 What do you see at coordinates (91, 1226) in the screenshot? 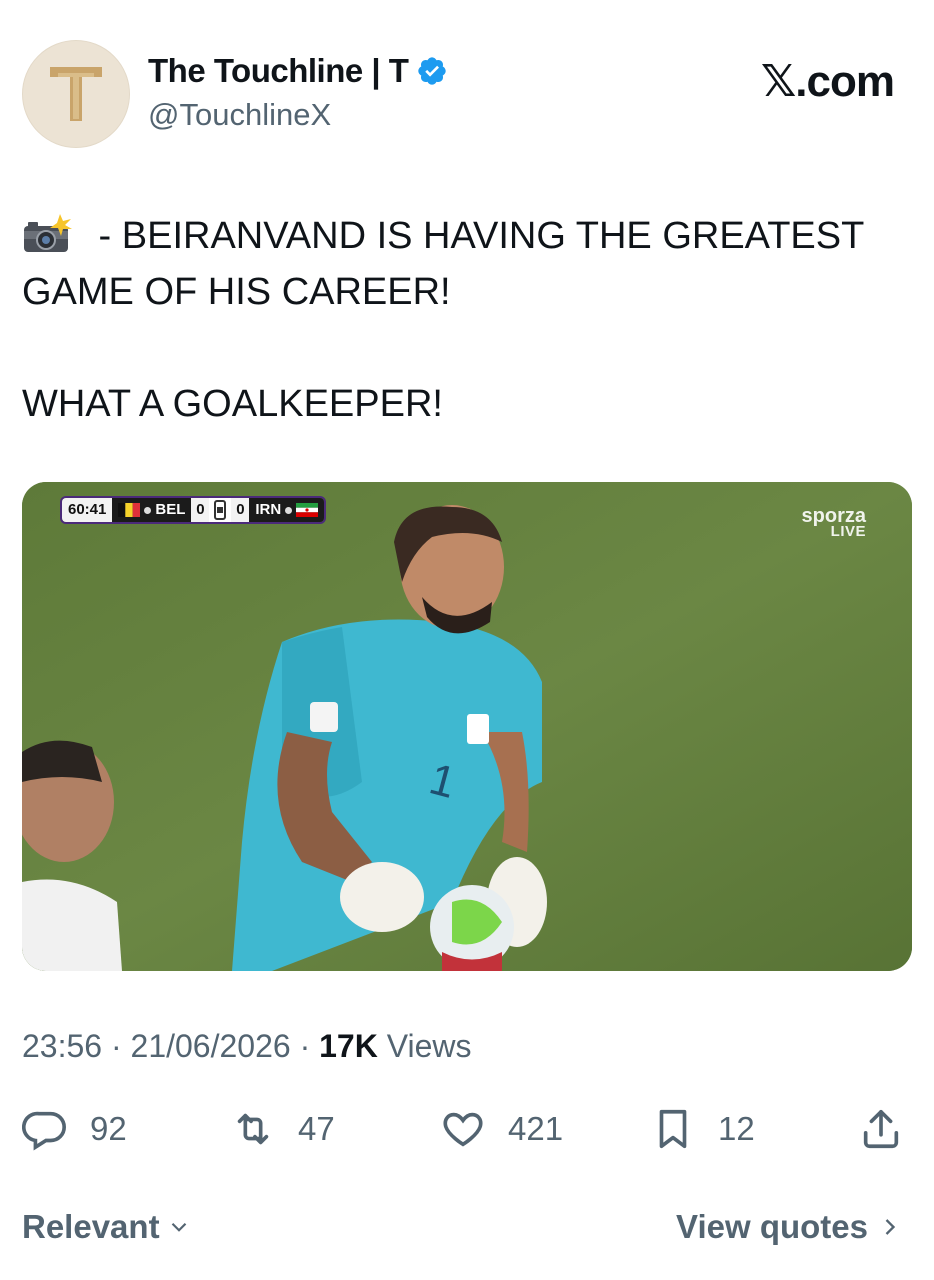
I see `sort-label: Relevant` at bounding box center [91, 1226].